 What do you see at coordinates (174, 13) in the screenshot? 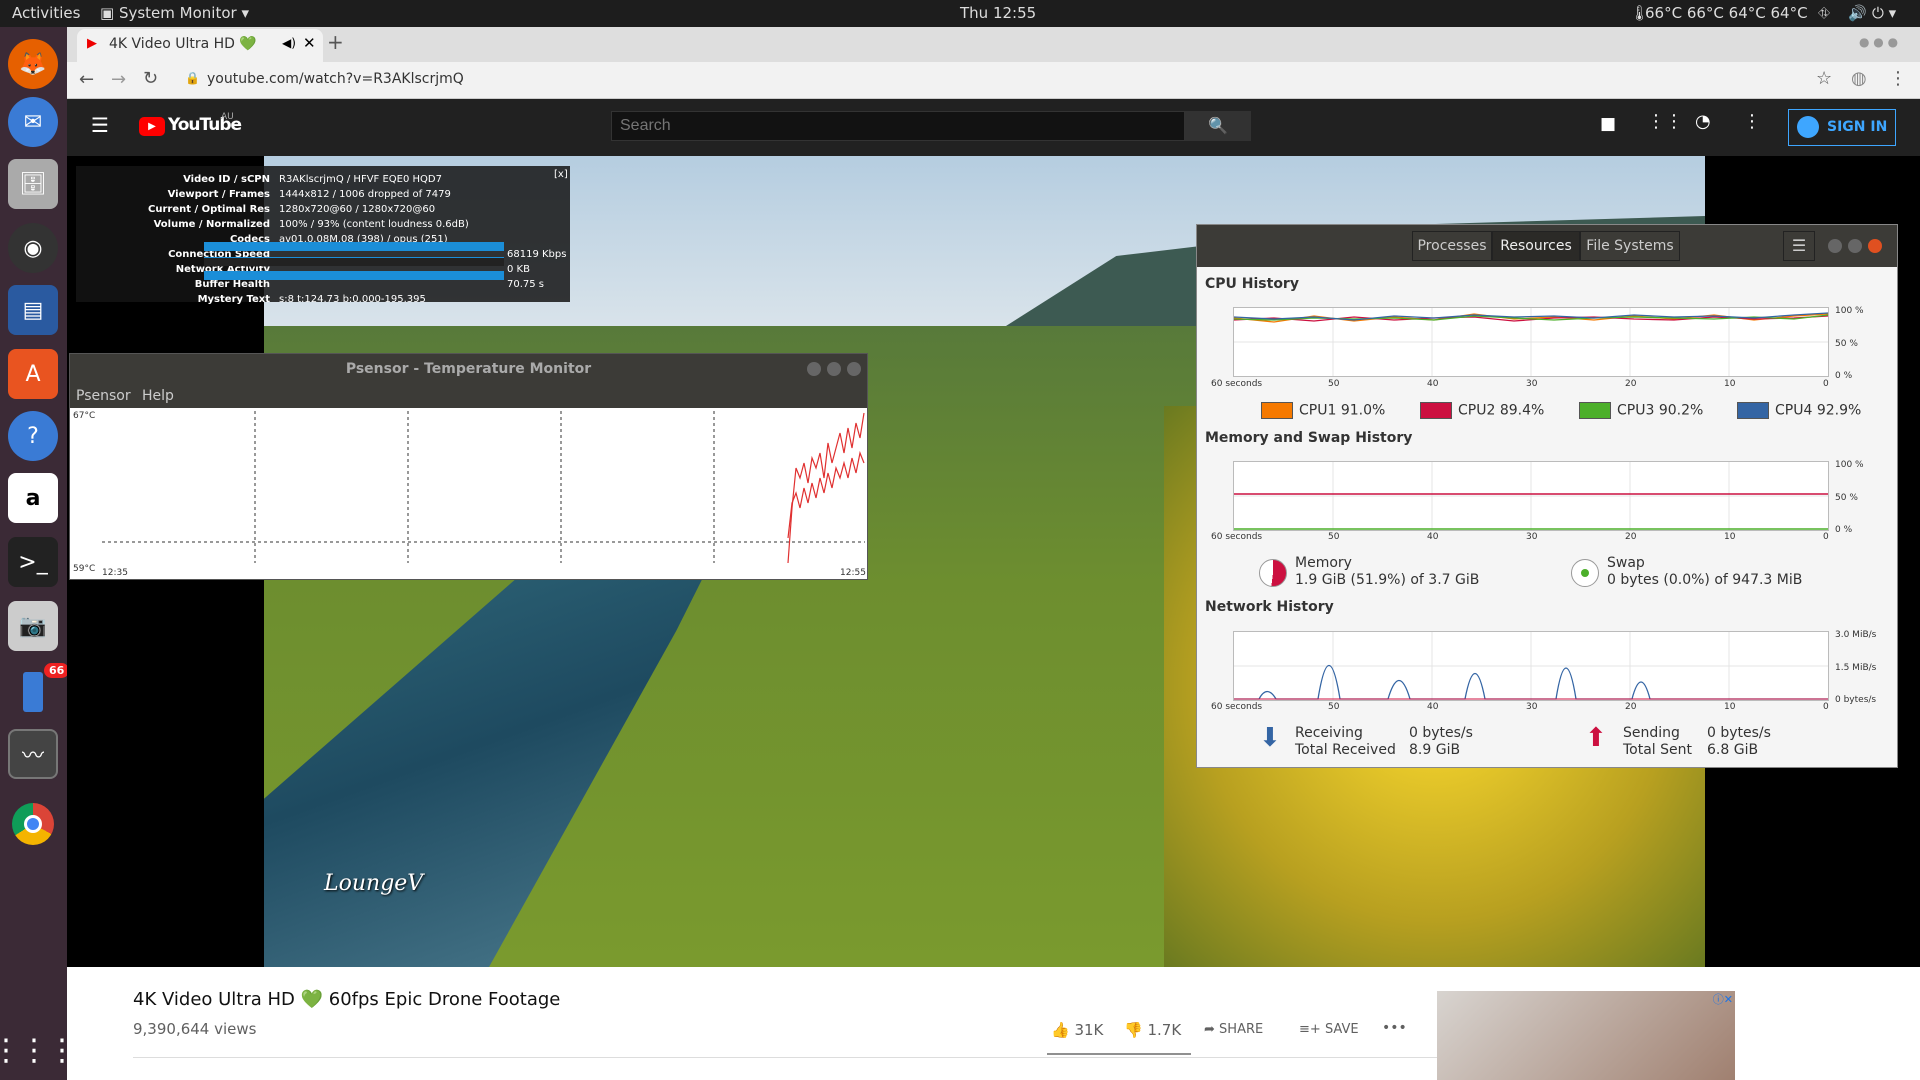
I see `app-menu: ▣ System Monitor ▾` at bounding box center [174, 13].